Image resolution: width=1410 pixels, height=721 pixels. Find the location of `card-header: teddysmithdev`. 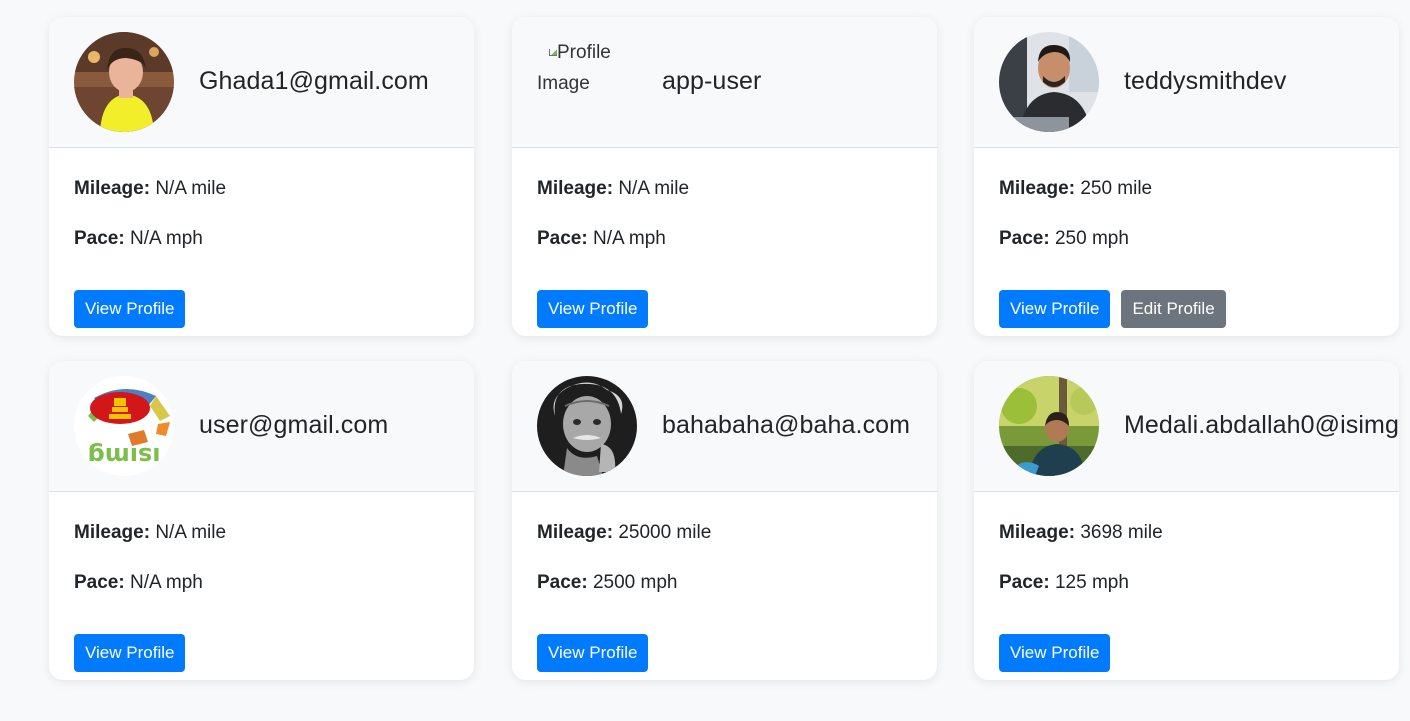

card-header: teddysmithdev is located at coordinates (1186, 82).